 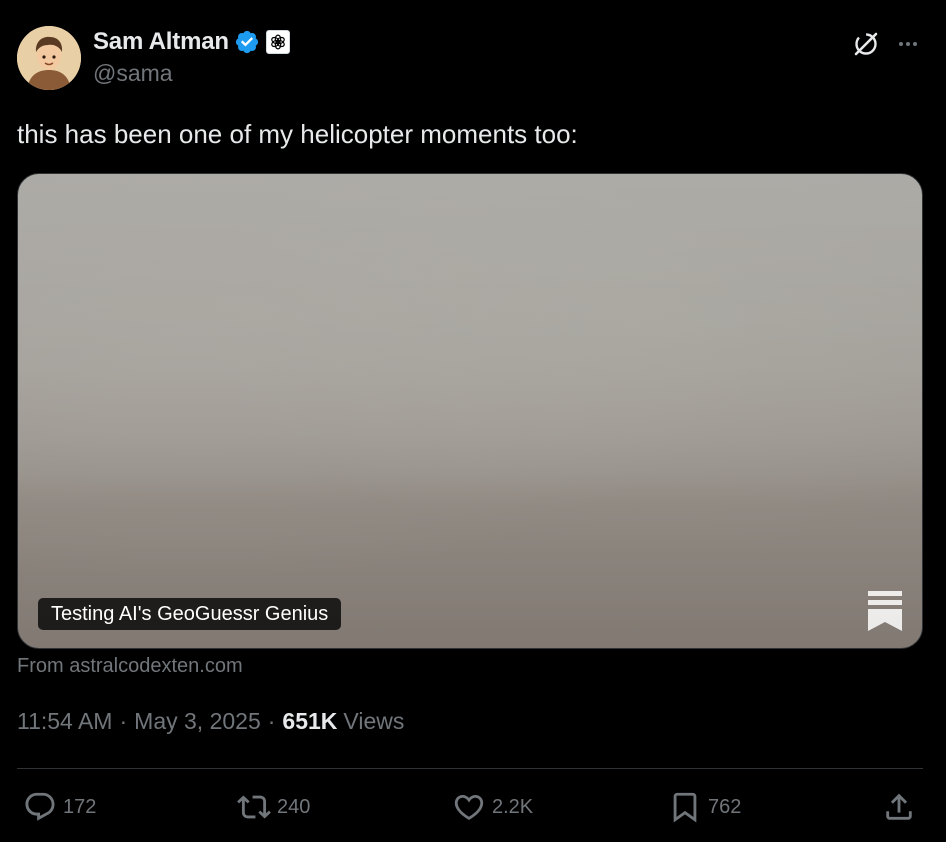 What do you see at coordinates (254, 807) in the screenshot?
I see `repost-icon` at bounding box center [254, 807].